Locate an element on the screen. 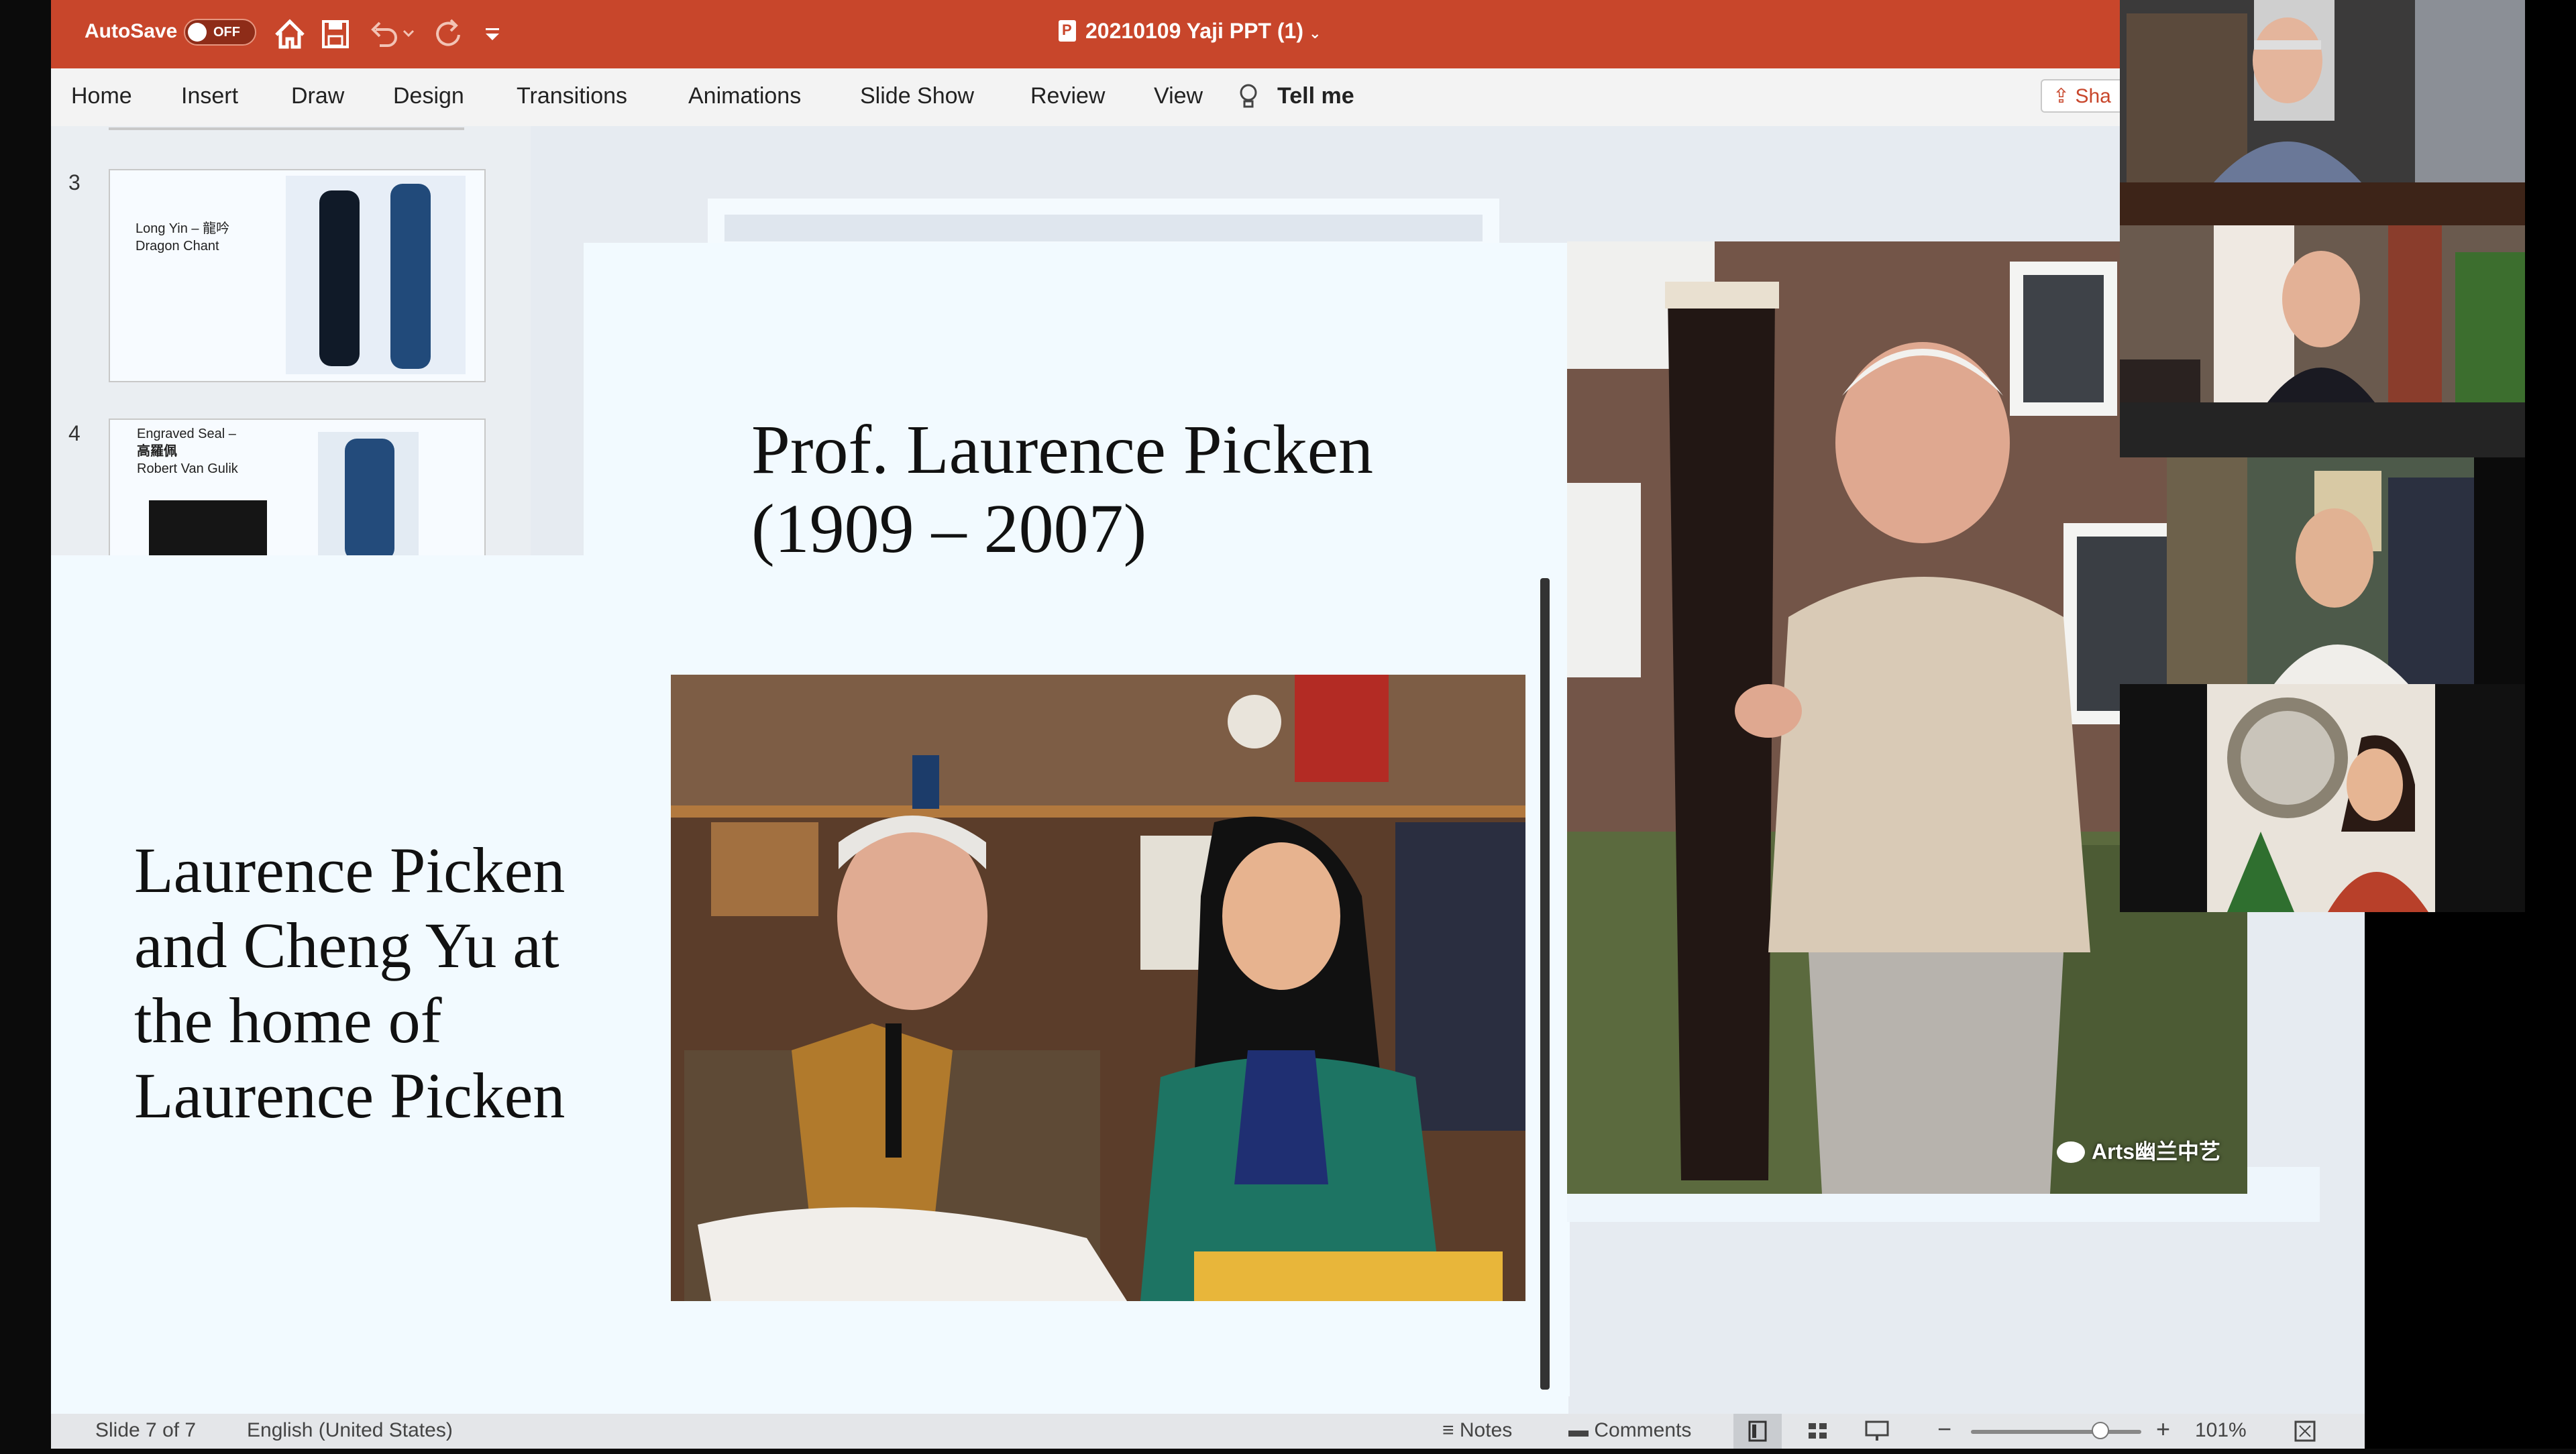  zoom-level: 101% is located at coordinates (2221, 1430).